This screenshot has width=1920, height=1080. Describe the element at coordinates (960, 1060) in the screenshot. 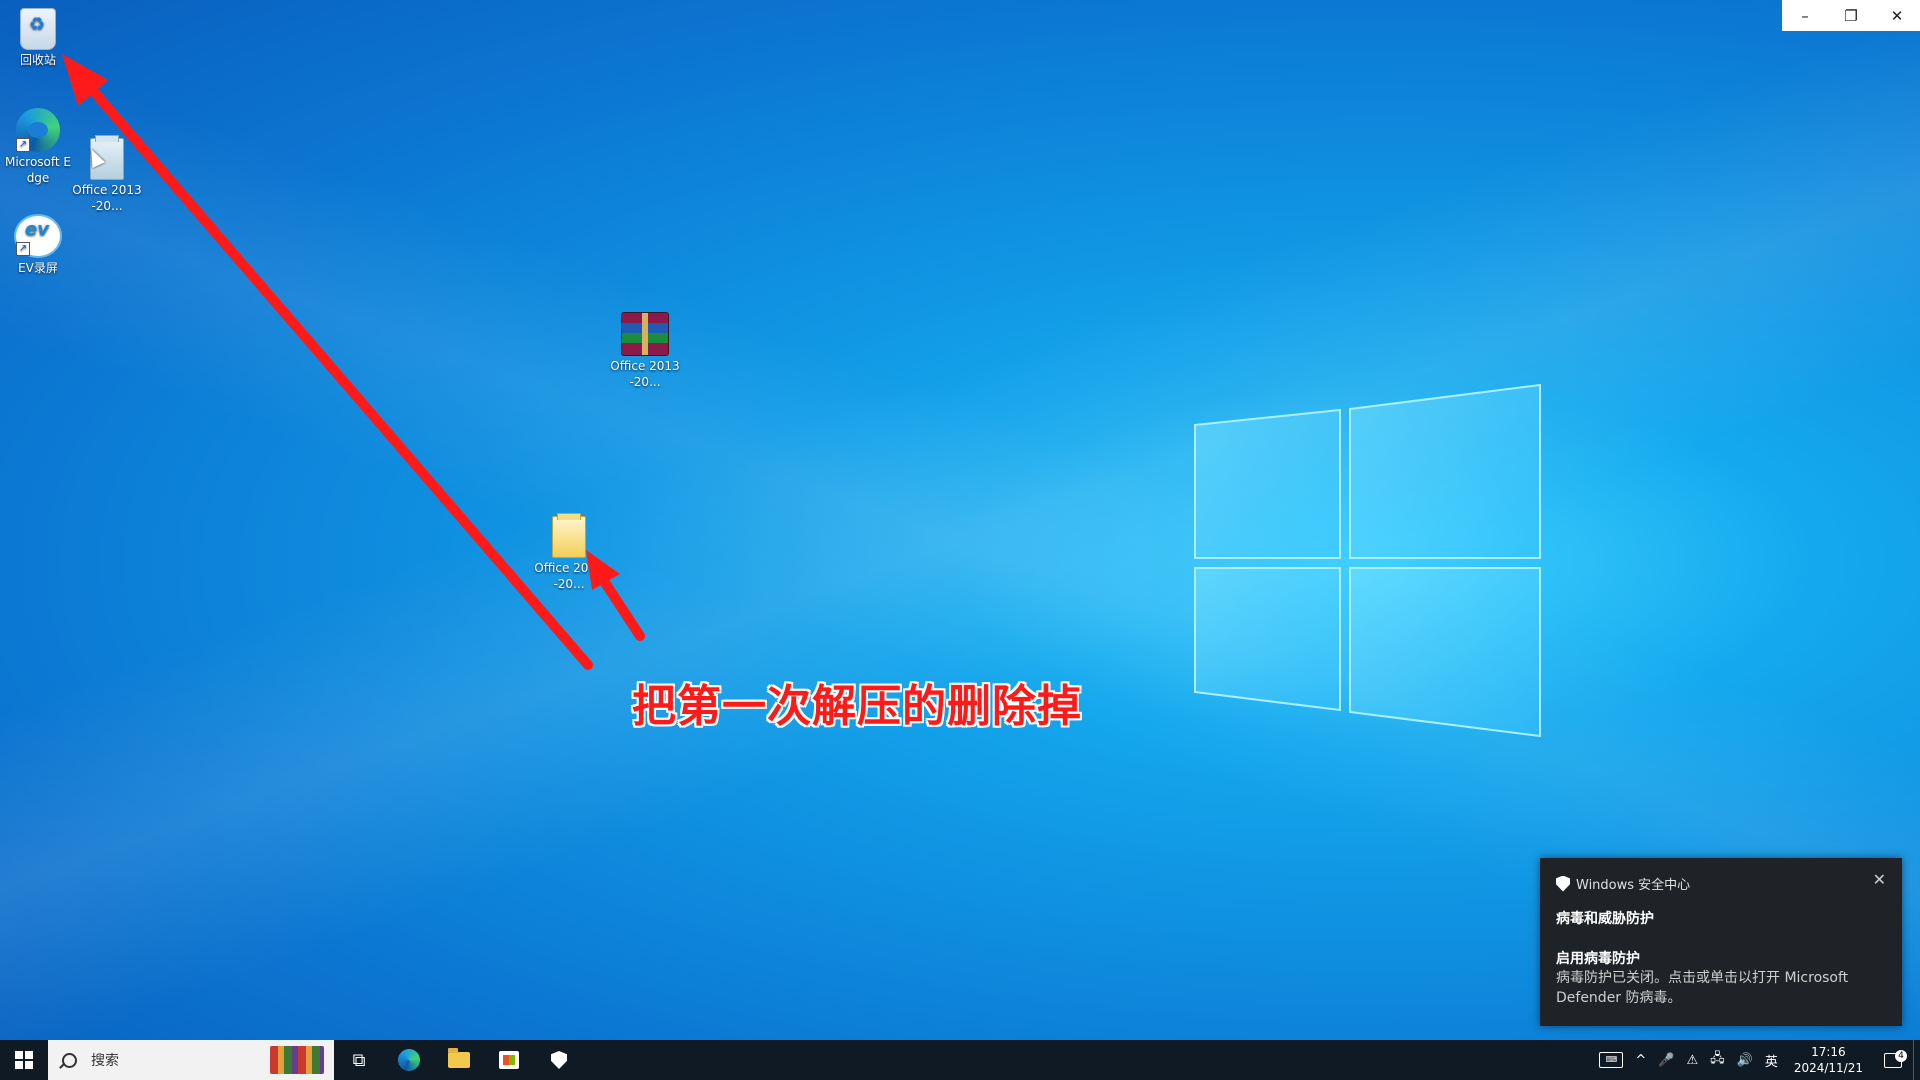

I see `taskbar: 搜索 ⧉ ⌨ ^ 🎤 ⚠ 🖧 🔊 英 17:16 2024/11/21 4` at that location.